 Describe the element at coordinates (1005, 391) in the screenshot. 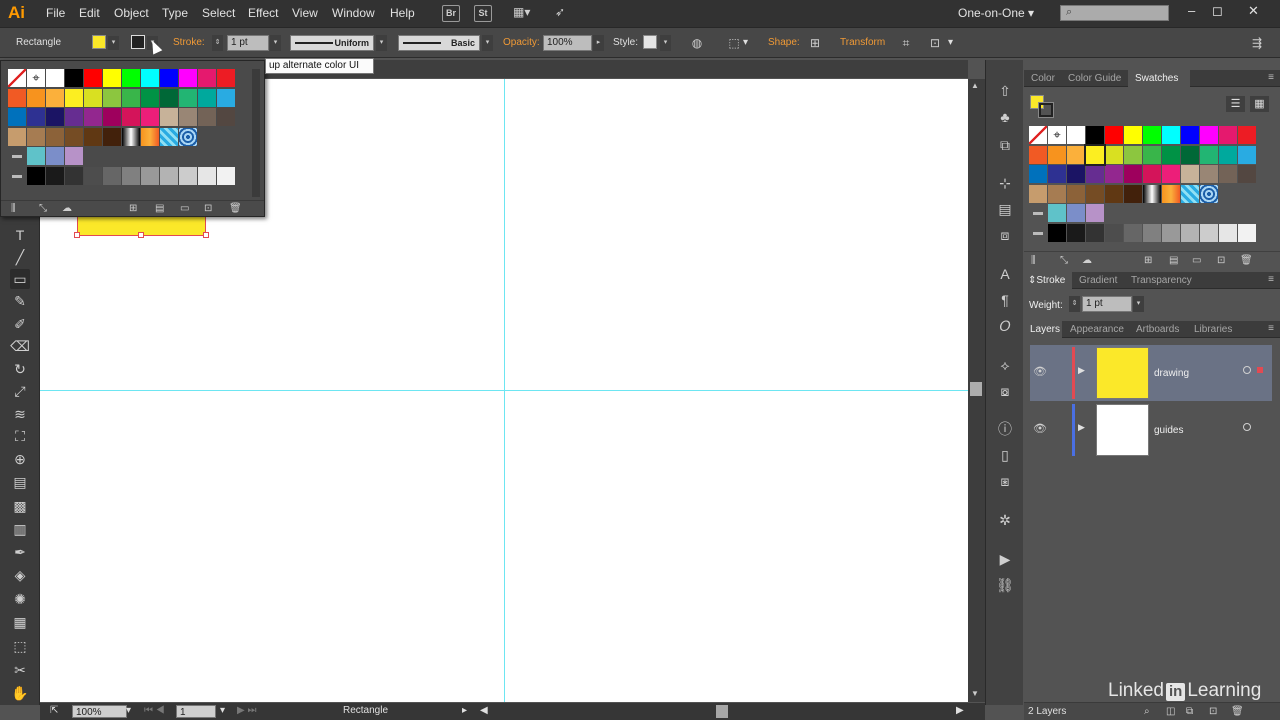

I see `image-trace-icon: ⧇` at that location.